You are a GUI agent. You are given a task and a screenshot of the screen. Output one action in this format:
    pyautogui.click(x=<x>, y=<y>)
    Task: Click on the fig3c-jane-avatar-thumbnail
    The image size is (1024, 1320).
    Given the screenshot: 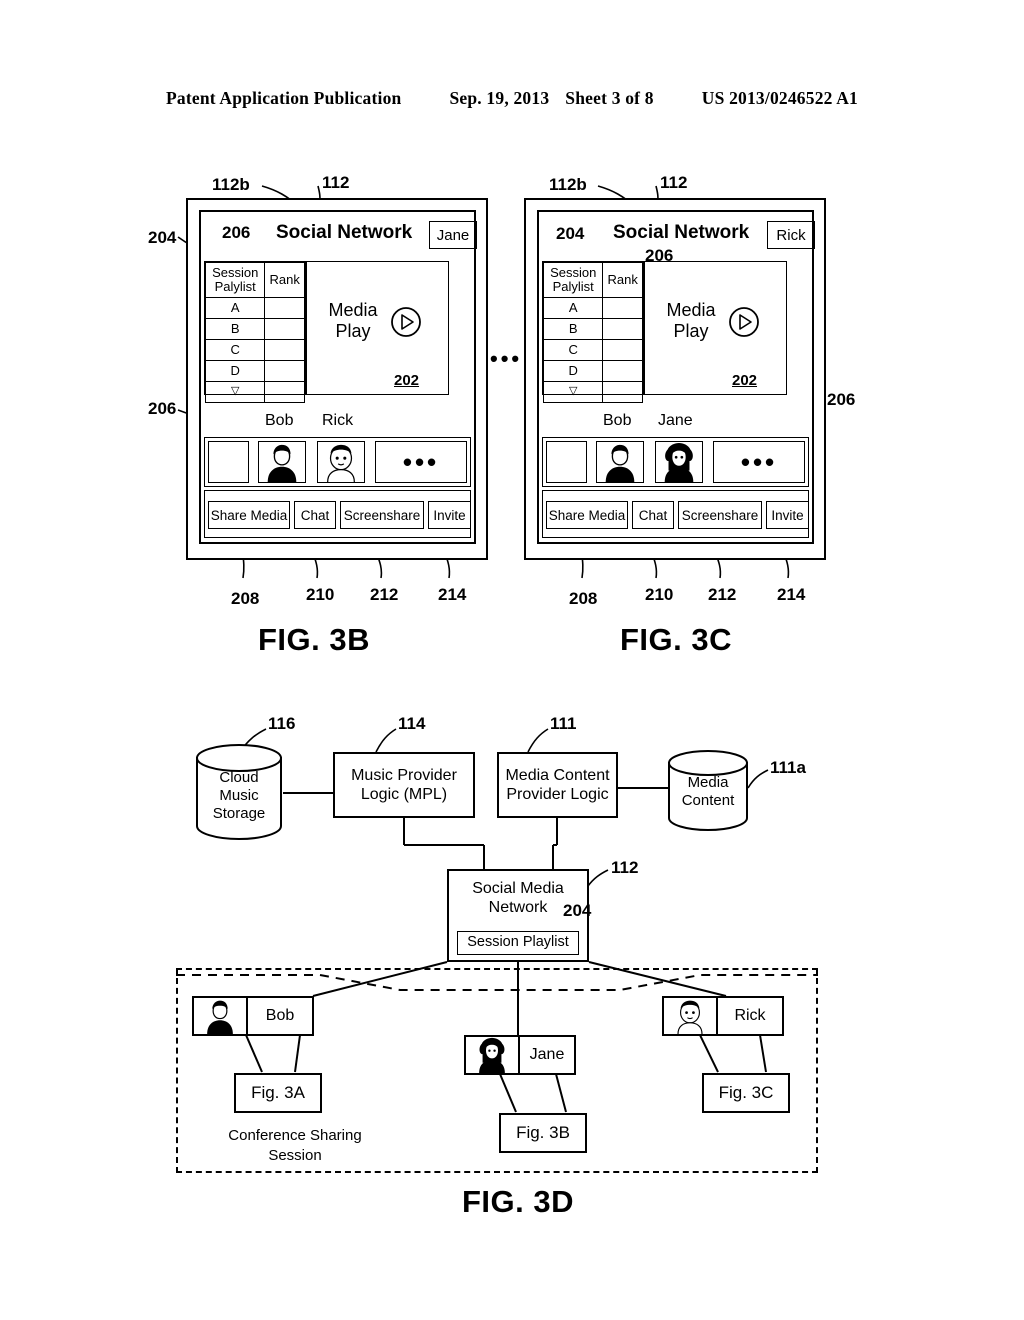 What is the action you would take?
    pyautogui.click(x=679, y=462)
    